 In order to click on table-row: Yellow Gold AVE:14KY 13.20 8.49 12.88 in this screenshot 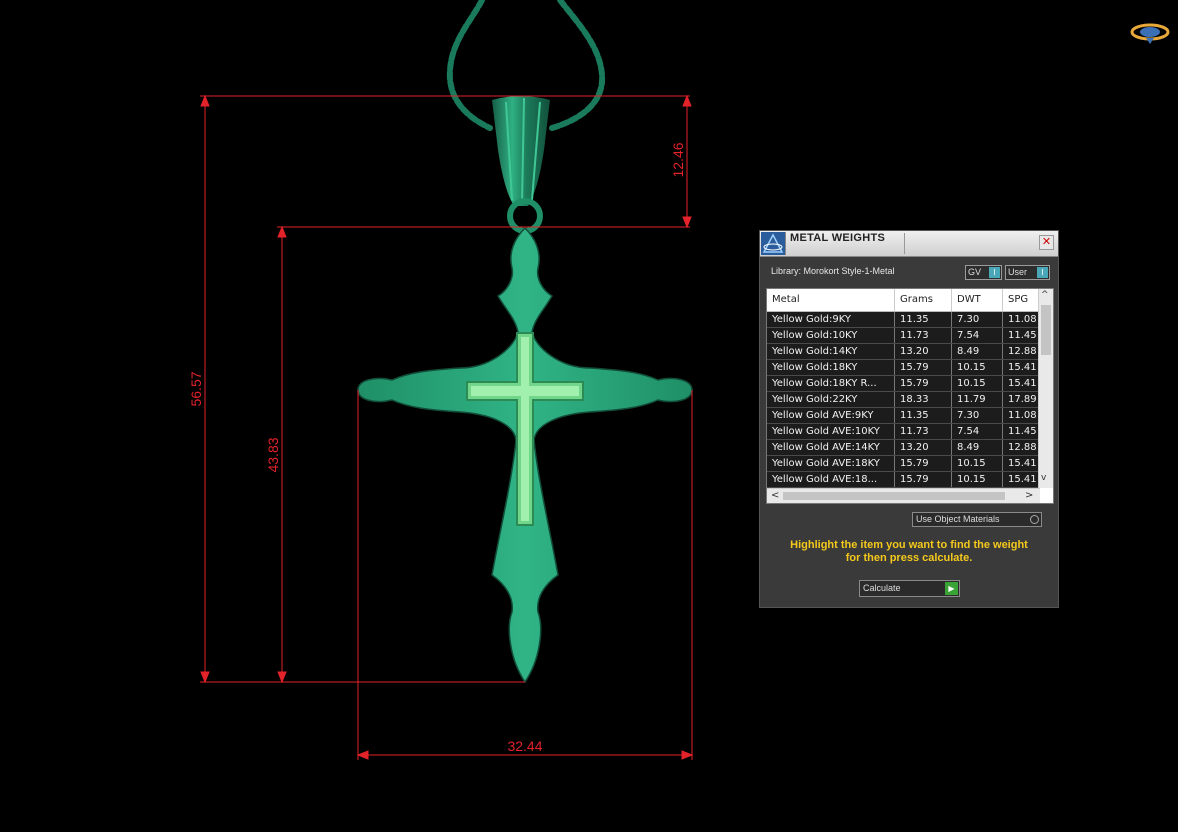, I will do `click(903, 448)`.